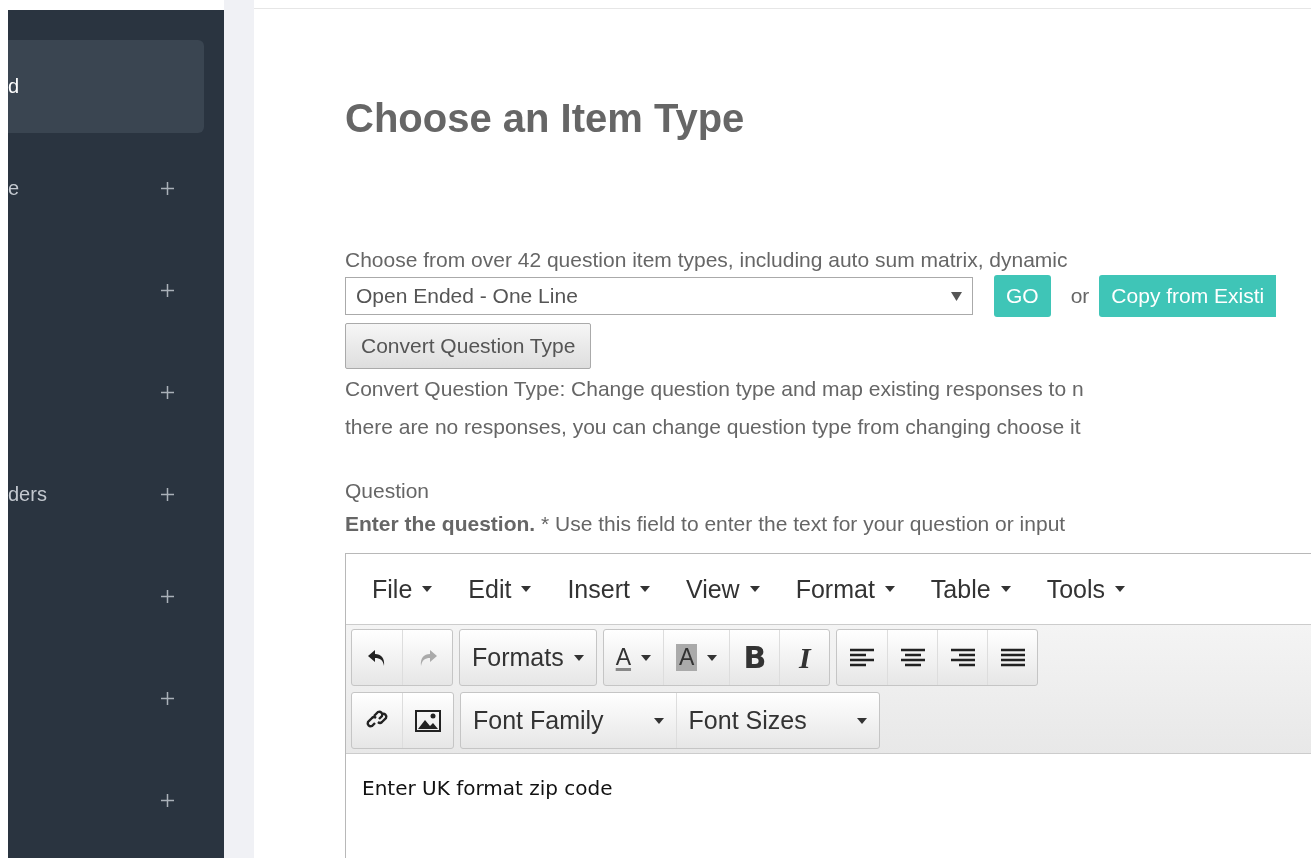  Describe the element at coordinates (106, 188) in the screenshot. I see `sidebar-item: e` at that location.